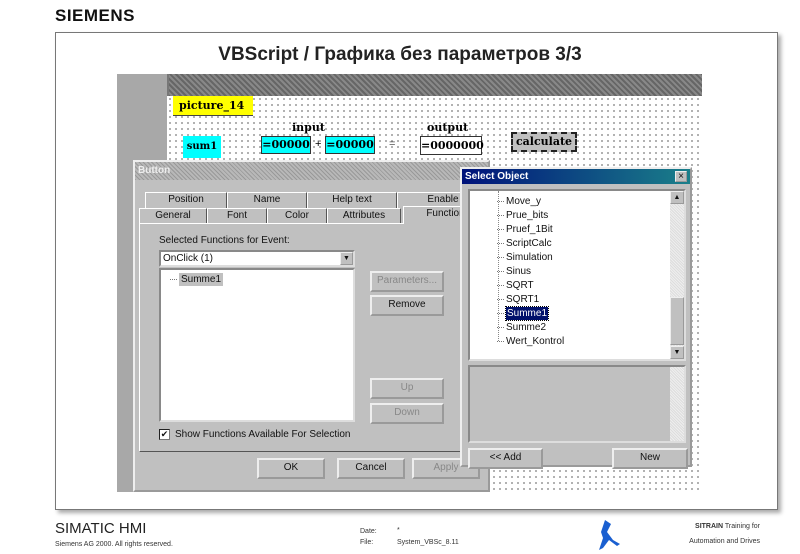  Describe the element at coordinates (101, 528) in the screenshot. I see `product-name: SIMATIC HMI` at that location.